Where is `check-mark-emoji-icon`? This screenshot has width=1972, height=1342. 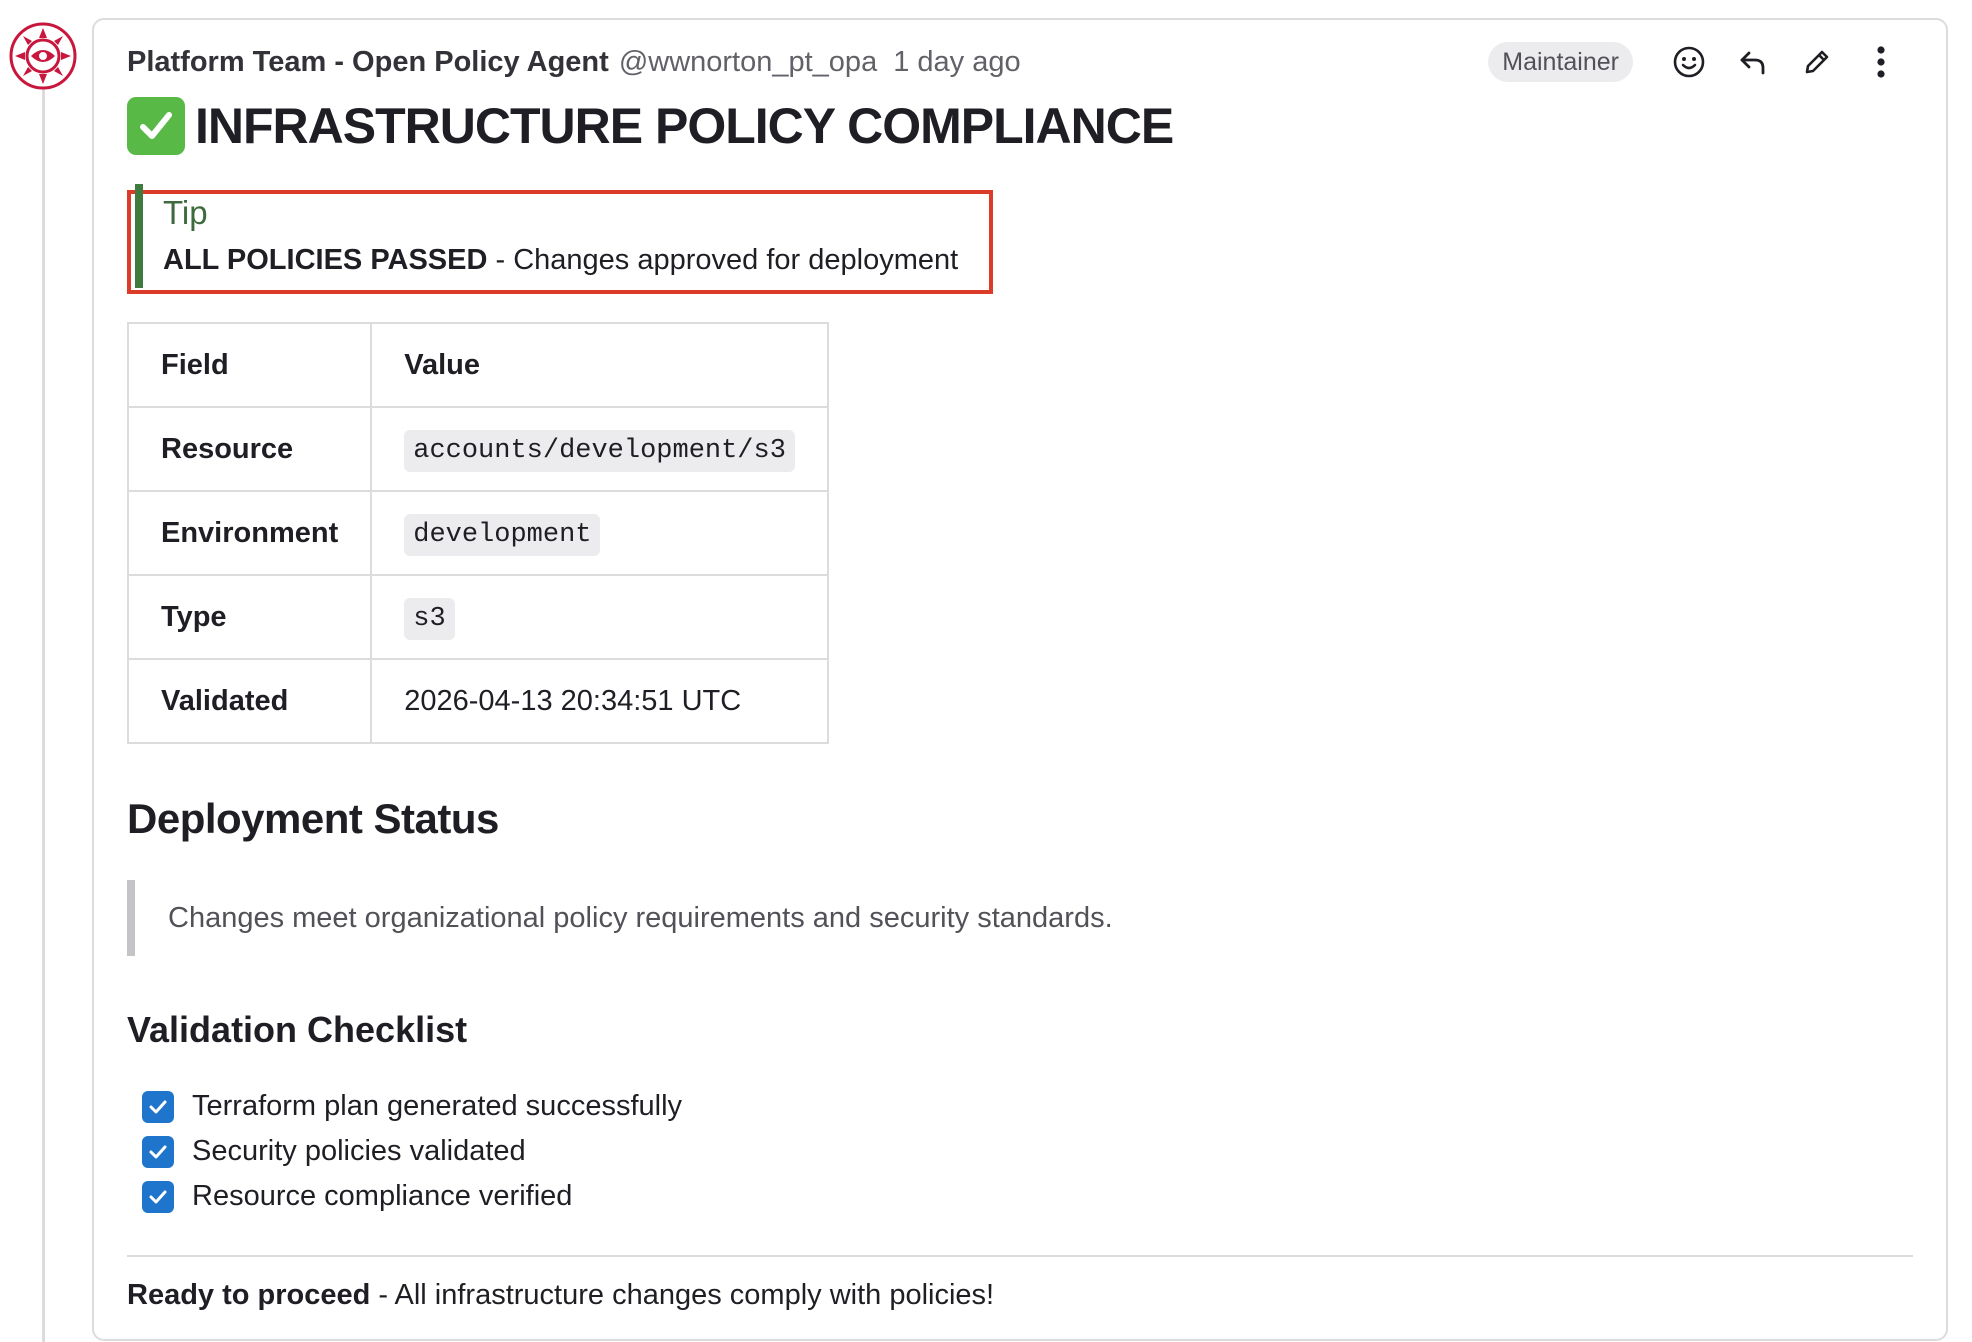
check-mark-emoji-icon is located at coordinates (156, 126).